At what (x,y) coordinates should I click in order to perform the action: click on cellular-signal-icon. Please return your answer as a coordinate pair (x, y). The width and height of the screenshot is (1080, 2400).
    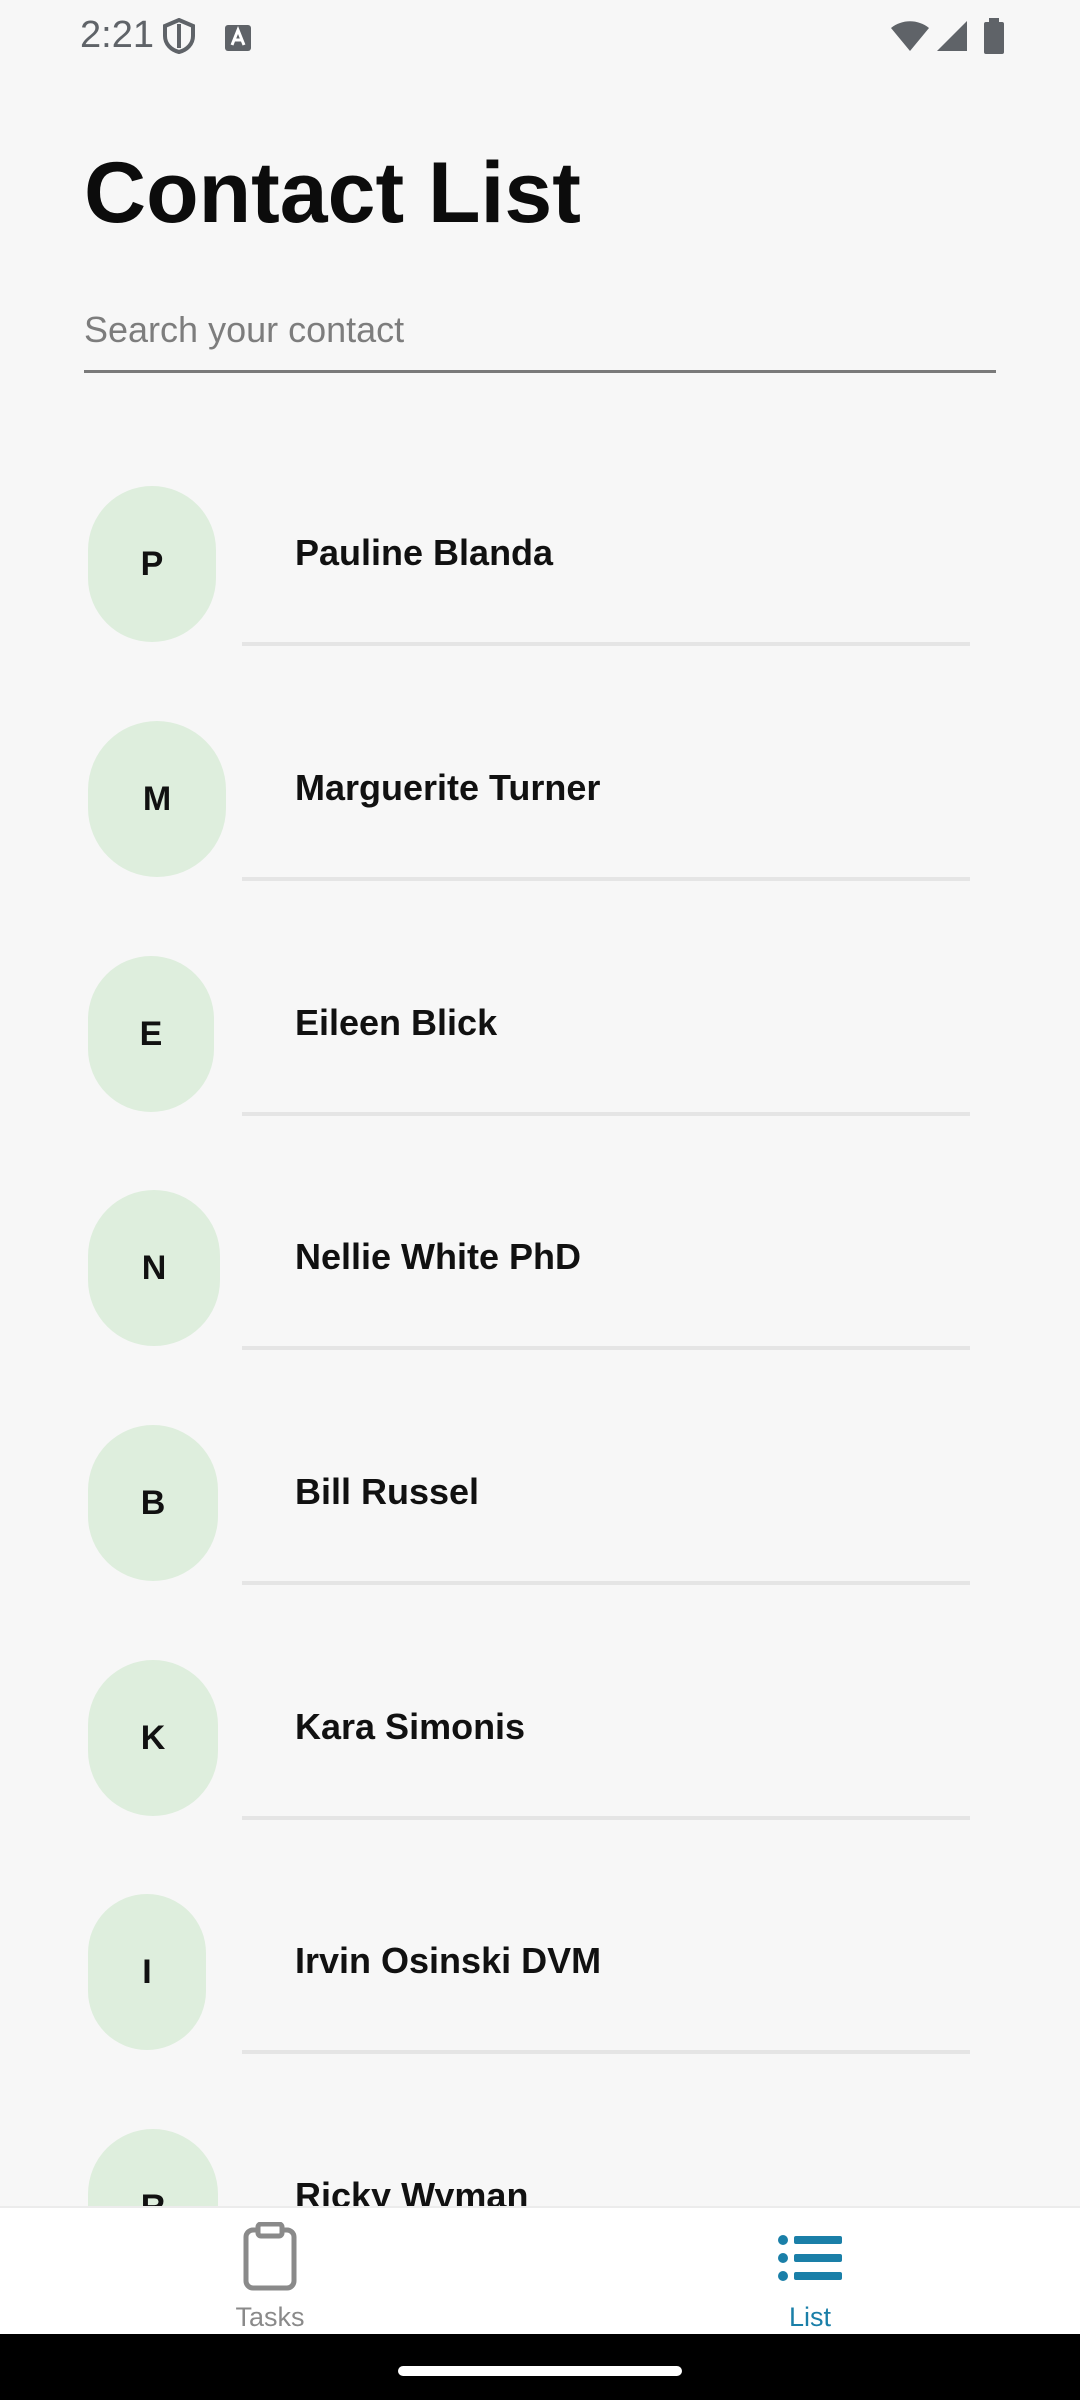
    Looking at the image, I should click on (952, 38).